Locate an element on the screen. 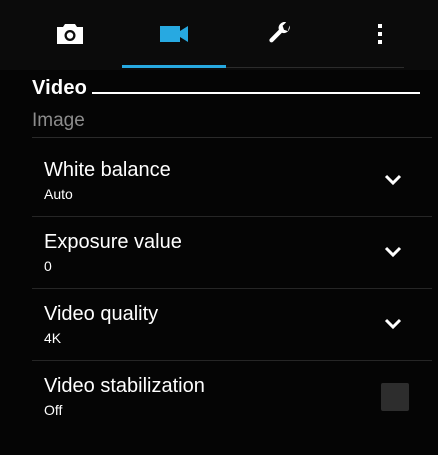 The width and height of the screenshot is (438, 455). video-camera-icon is located at coordinates (174, 34).